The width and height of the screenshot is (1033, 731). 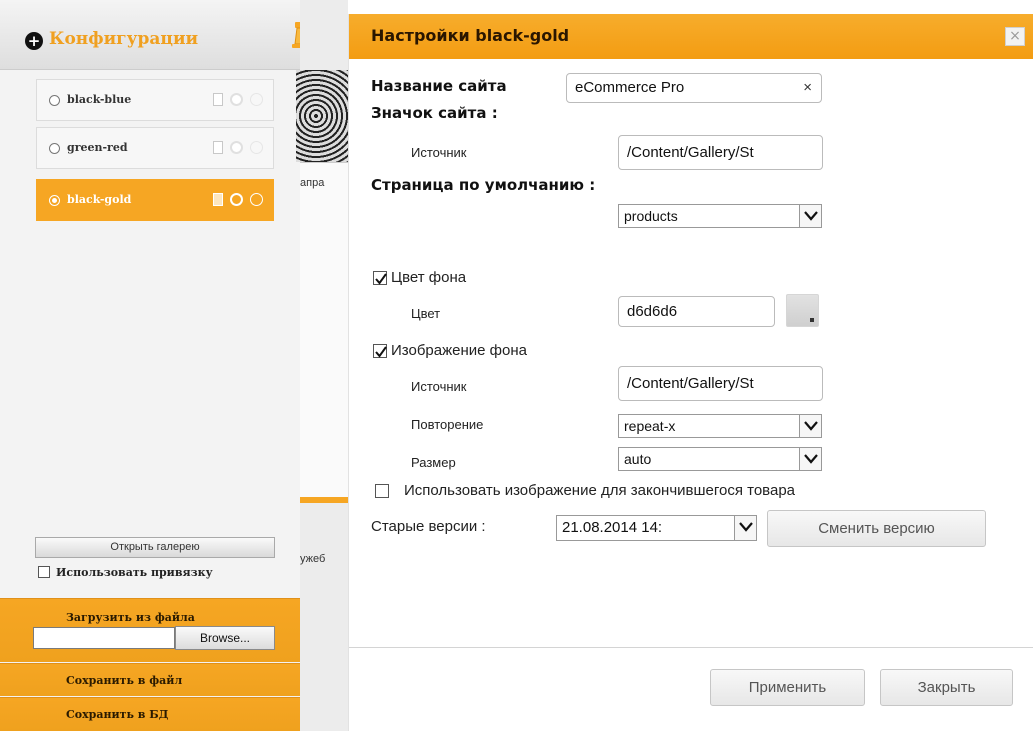 What do you see at coordinates (433, 462) in the screenshot?
I see `size-label: Размер` at bounding box center [433, 462].